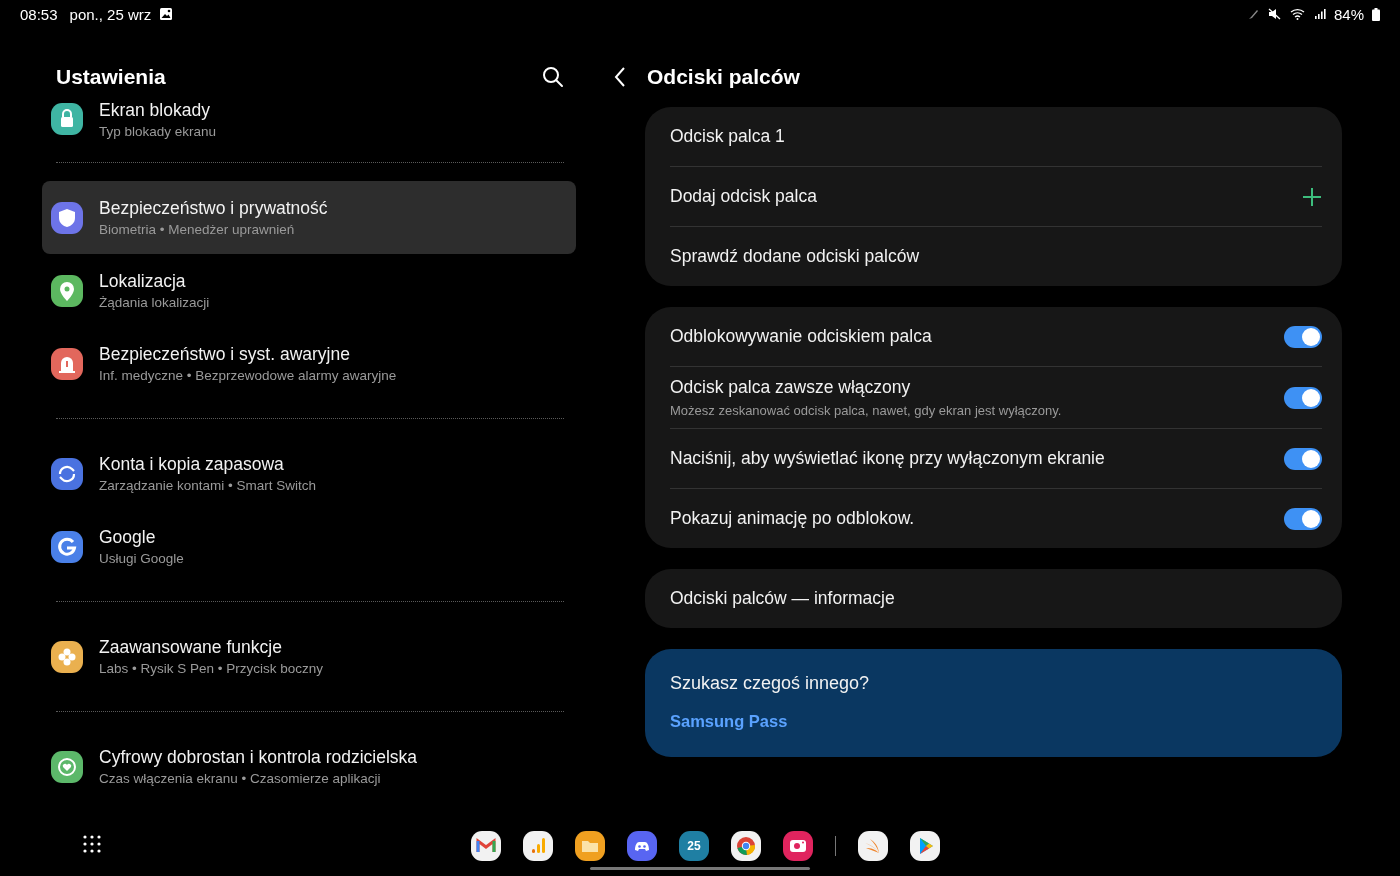  What do you see at coordinates (996, 196) in the screenshot?
I see `settings-row: Dodaj odcisk palca` at bounding box center [996, 196].